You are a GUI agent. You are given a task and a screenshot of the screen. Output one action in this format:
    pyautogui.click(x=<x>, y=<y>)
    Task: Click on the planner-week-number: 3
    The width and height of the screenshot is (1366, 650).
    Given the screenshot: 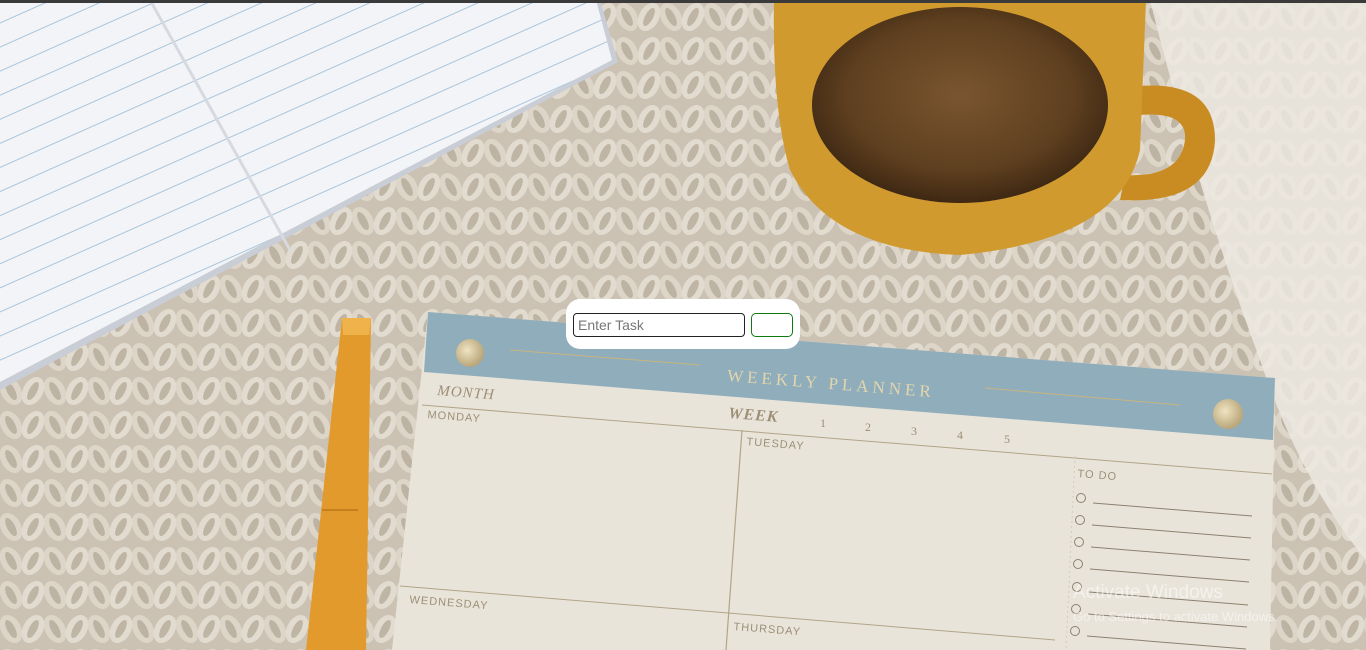 What is the action you would take?
    pyautogui.click(x=914, y=431)
    